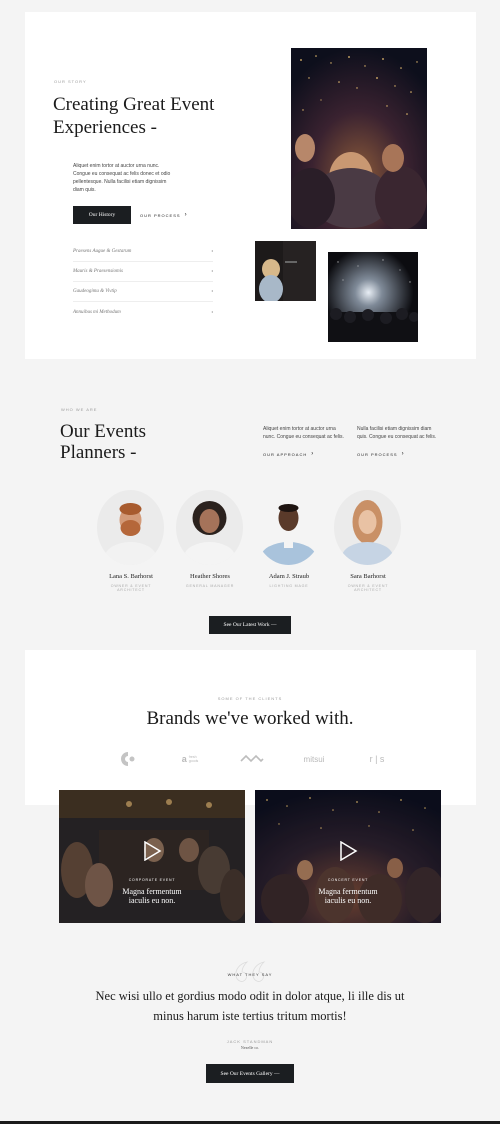 The width and height of the screenshot is (500, 1124). Describe the element at coordinates (289, 586) in the screenshot. I see `person-role: LIGHTING MAGE` at that location.